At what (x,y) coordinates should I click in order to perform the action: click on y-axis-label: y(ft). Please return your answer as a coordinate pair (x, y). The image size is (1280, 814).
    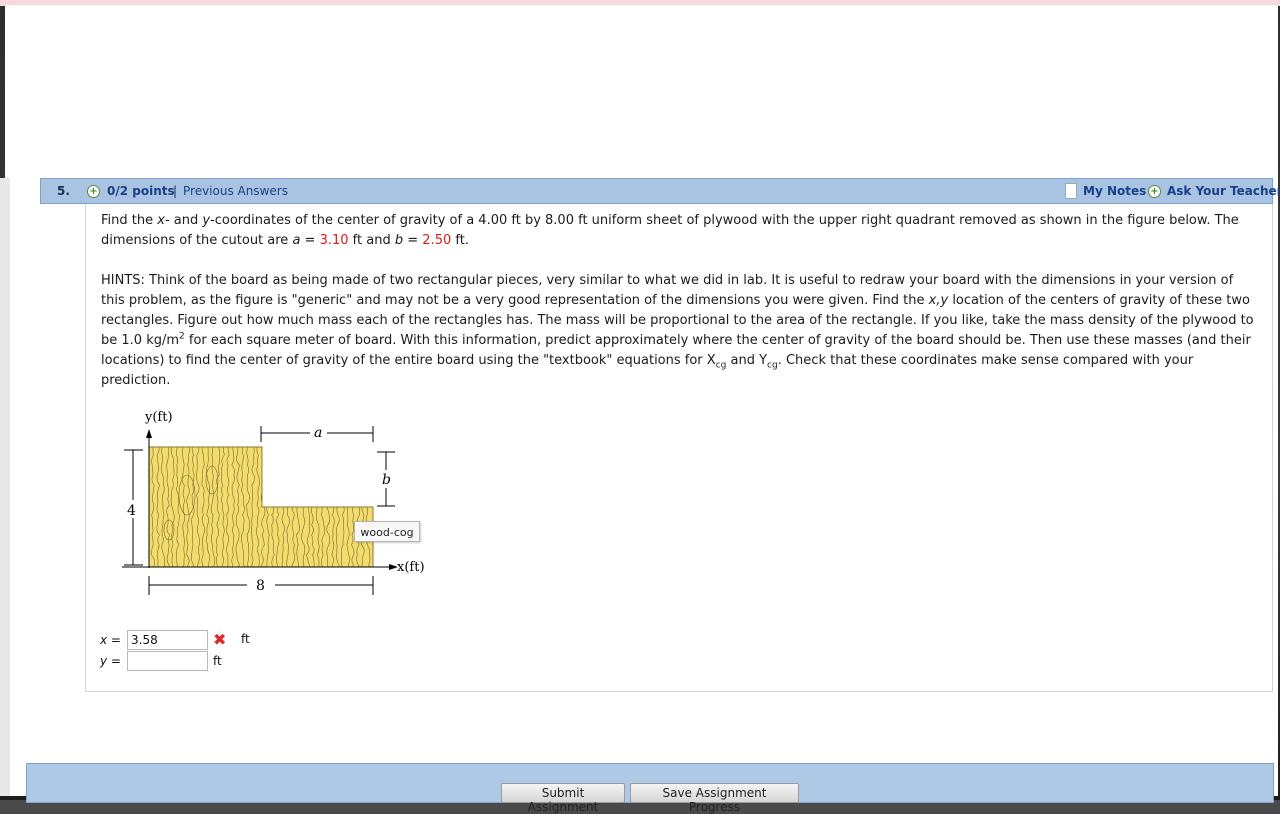
    Looking at the image, I should click on (158, 417).